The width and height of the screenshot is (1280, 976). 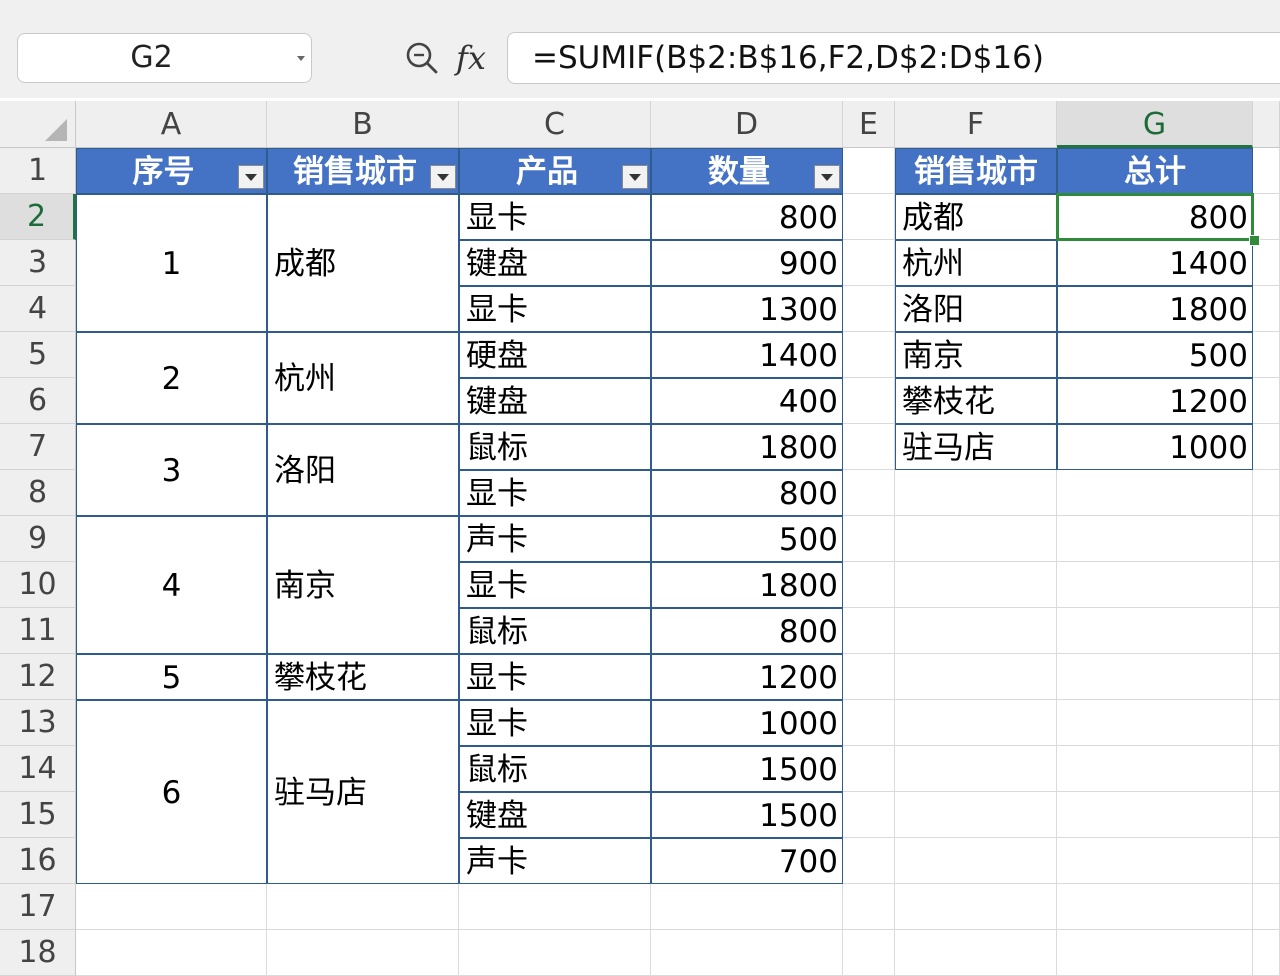 I want to click on row-header-9: 9, so click(x=38, y=539).